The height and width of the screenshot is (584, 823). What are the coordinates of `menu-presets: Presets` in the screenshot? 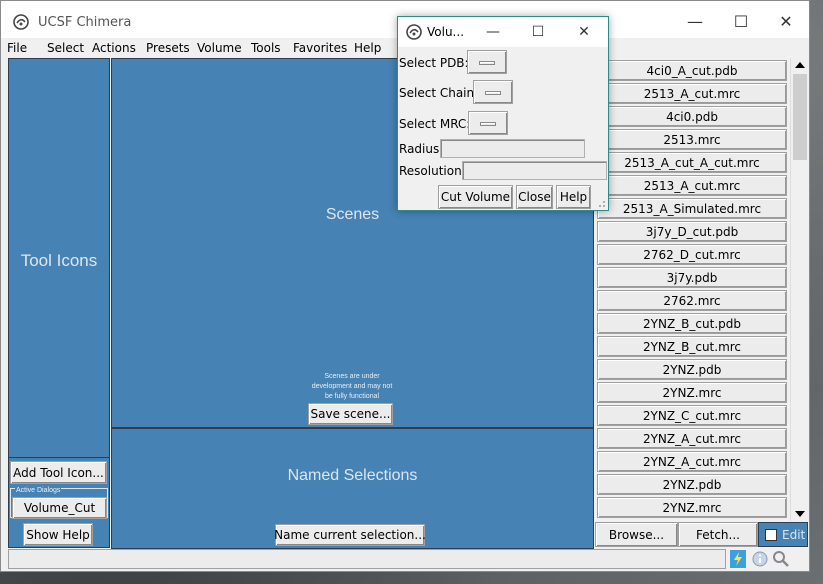 It's located at (168, 48).